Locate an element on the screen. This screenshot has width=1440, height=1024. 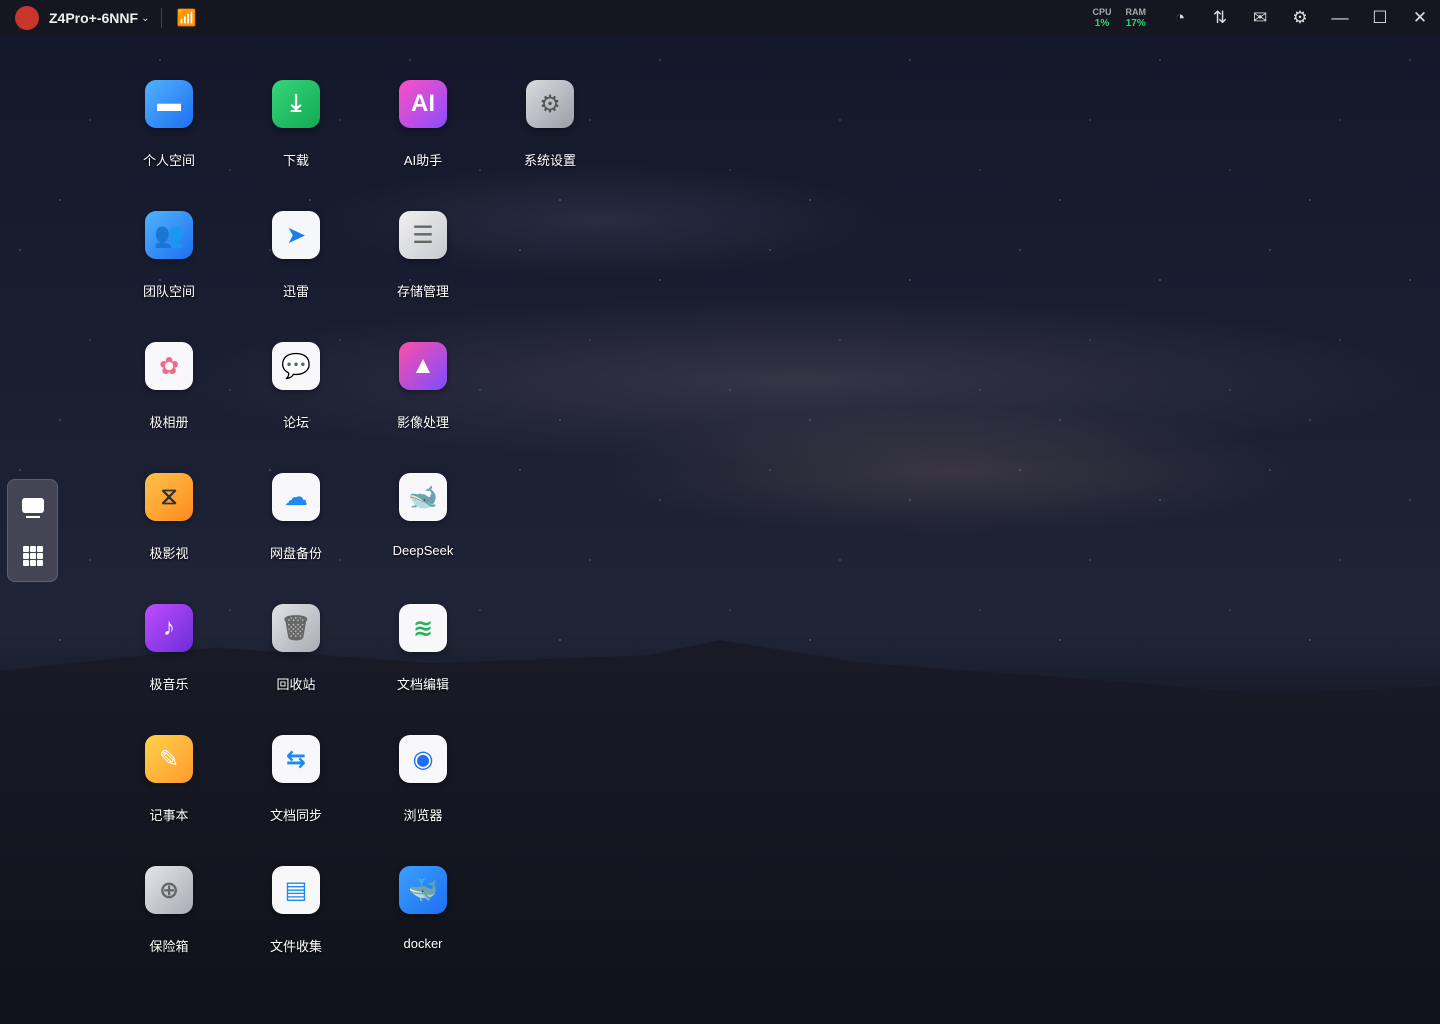
docker-icon: 🐳 is located at coordinates (423, 890).